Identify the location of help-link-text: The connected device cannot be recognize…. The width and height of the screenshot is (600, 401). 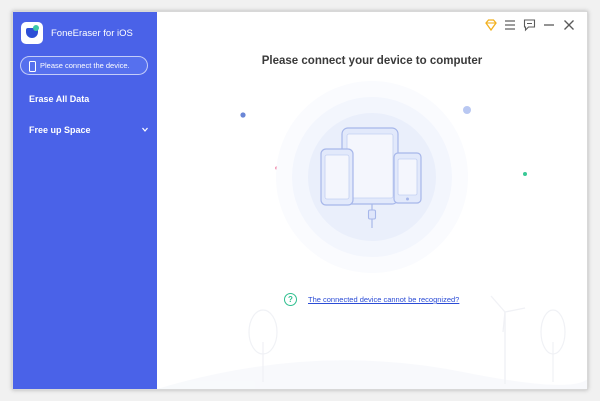
(383, 299).